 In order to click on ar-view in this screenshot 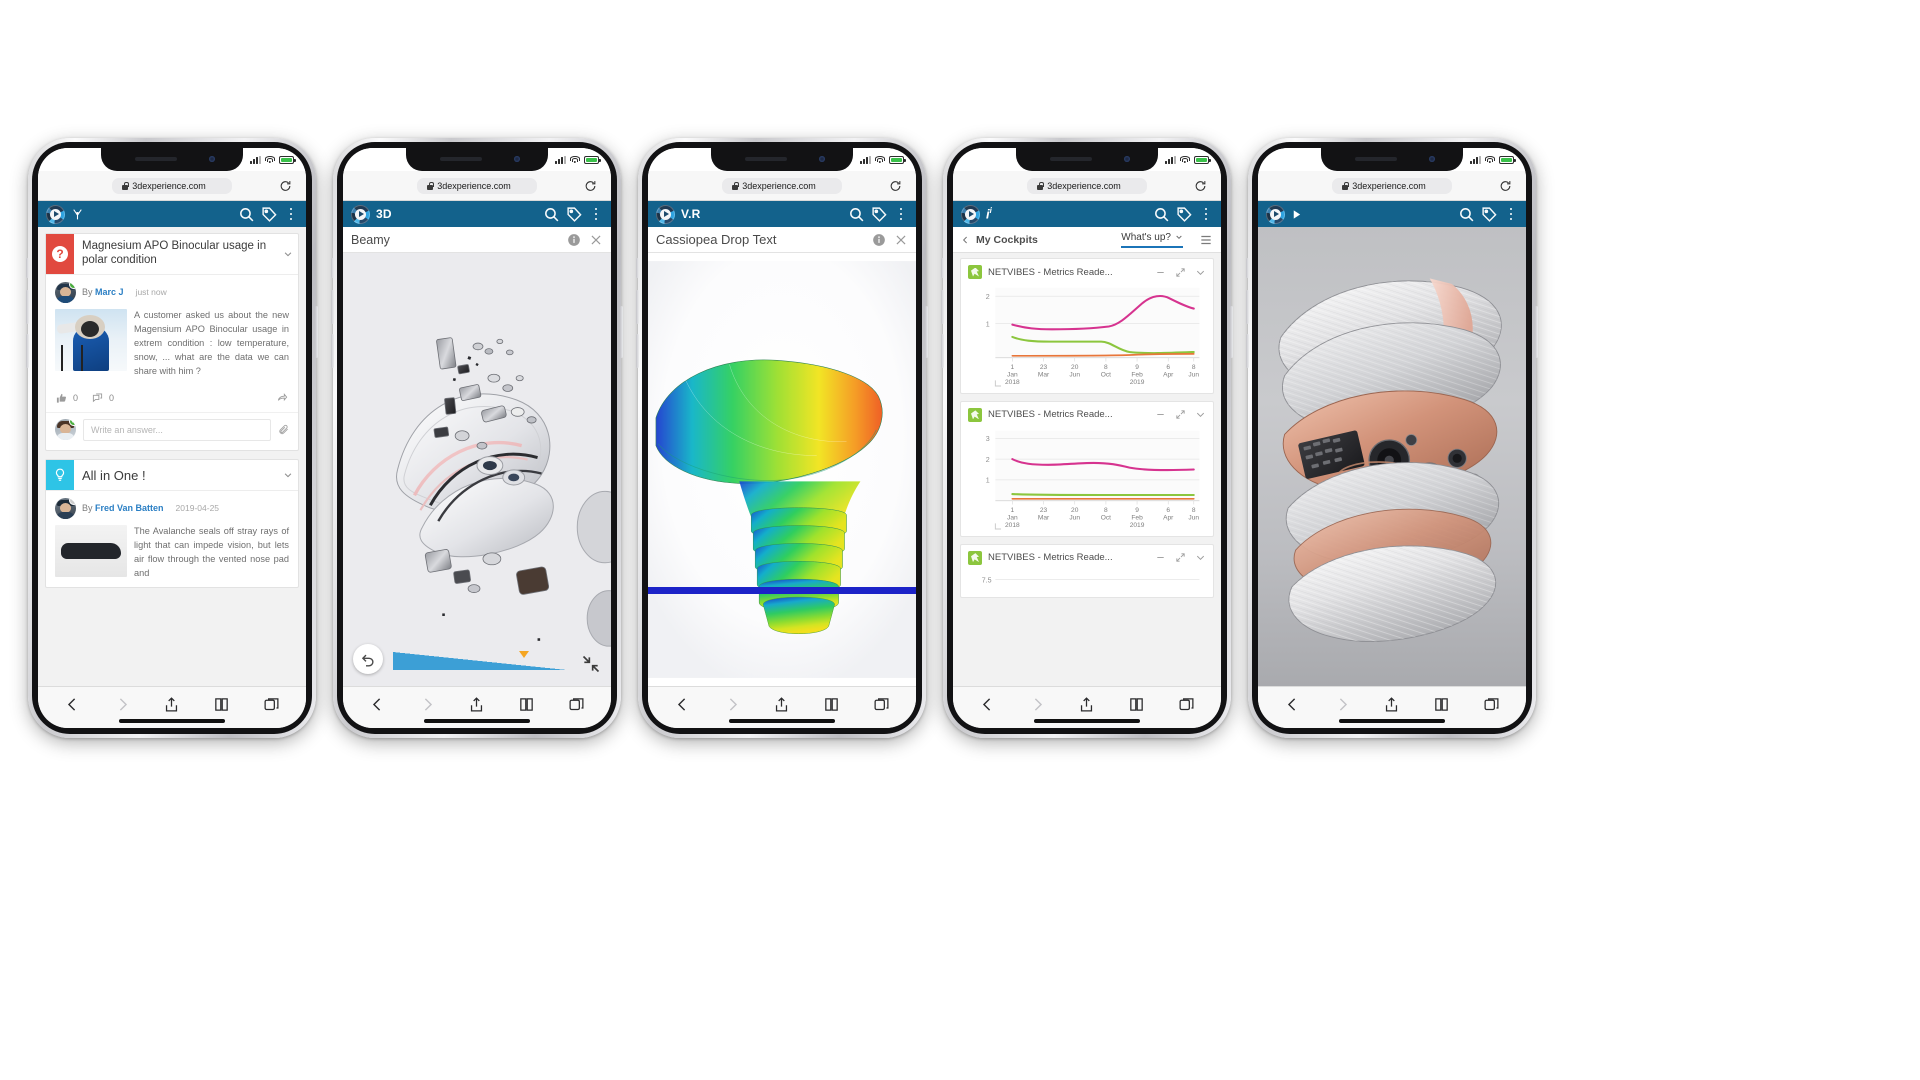, I will do `click(1392, 456)`.